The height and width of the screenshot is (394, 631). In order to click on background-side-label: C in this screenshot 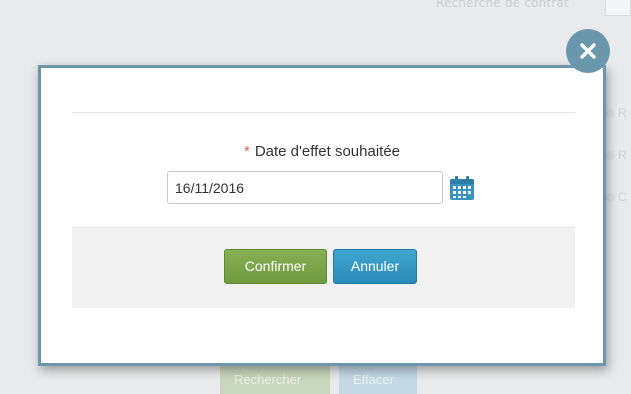, I will do `click(622, 197)`.